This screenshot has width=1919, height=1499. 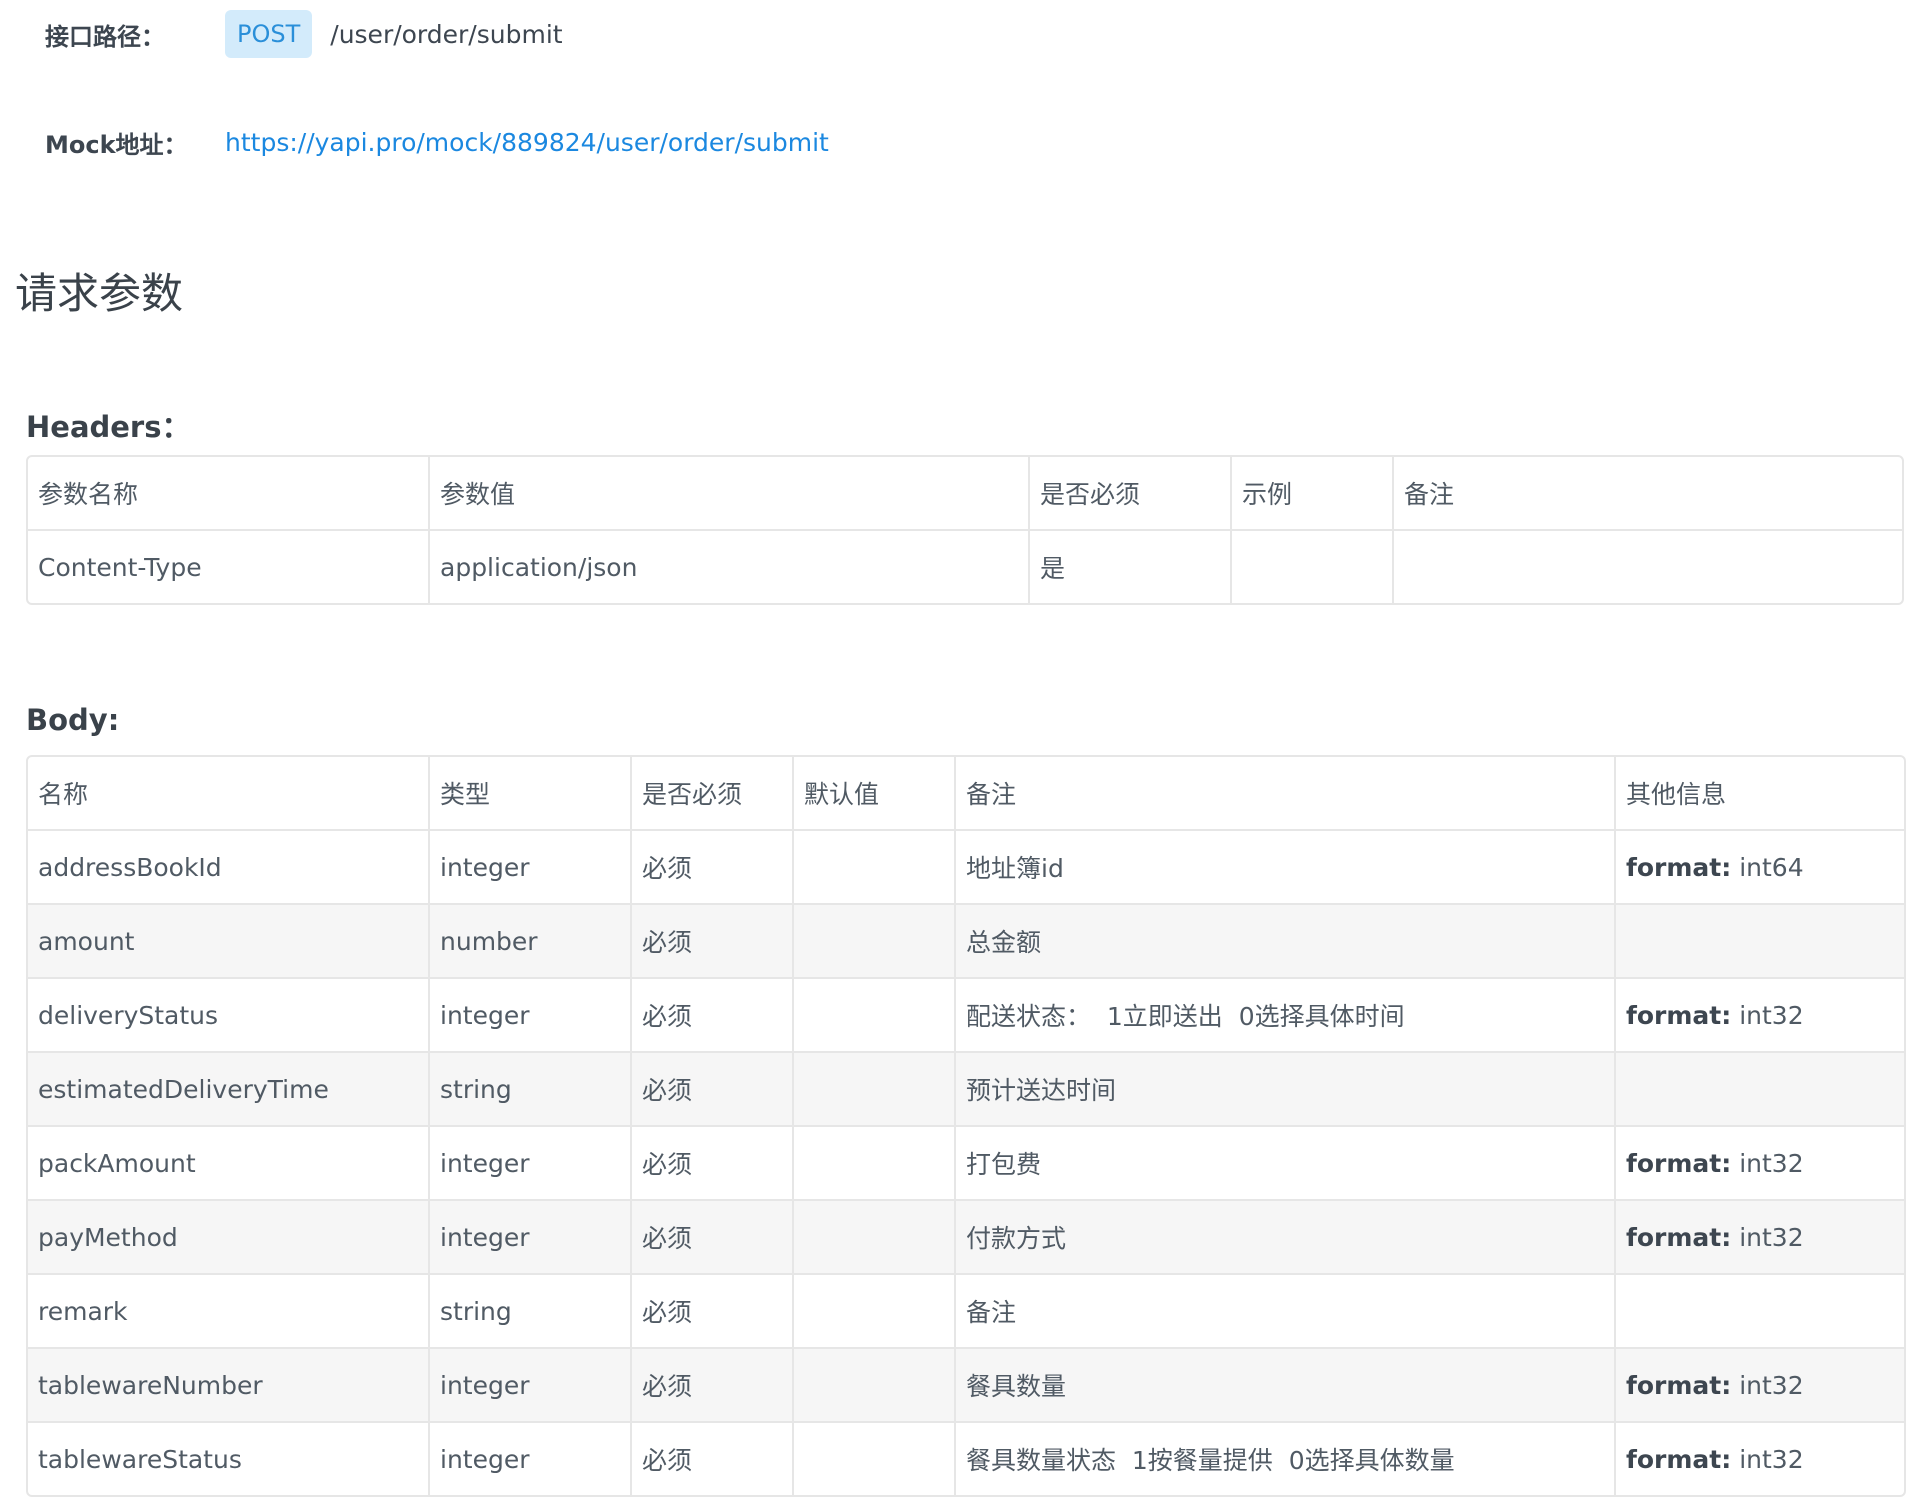 What do you see at coordinates (729, 566) in the screenshot?
I see `header-value-cell: application/json` at bounding box center [729, 566].